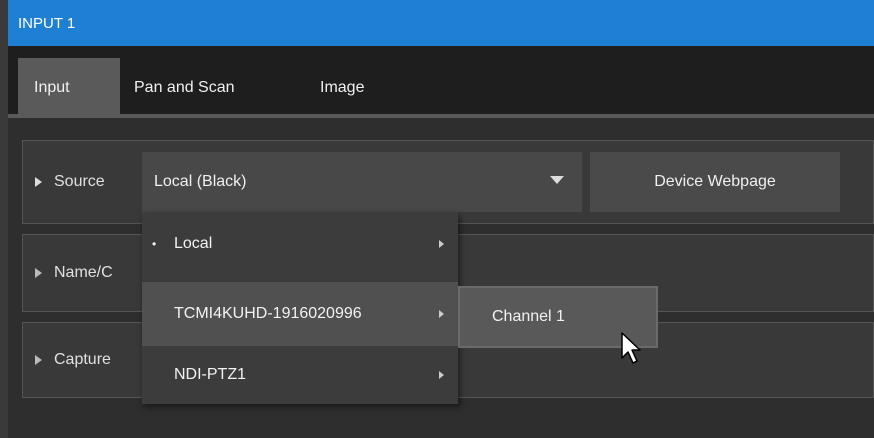 Image resolution: width=874 pixels, height=438 pixels. I want to click on name-expander: Name/C, so click(74, 273).